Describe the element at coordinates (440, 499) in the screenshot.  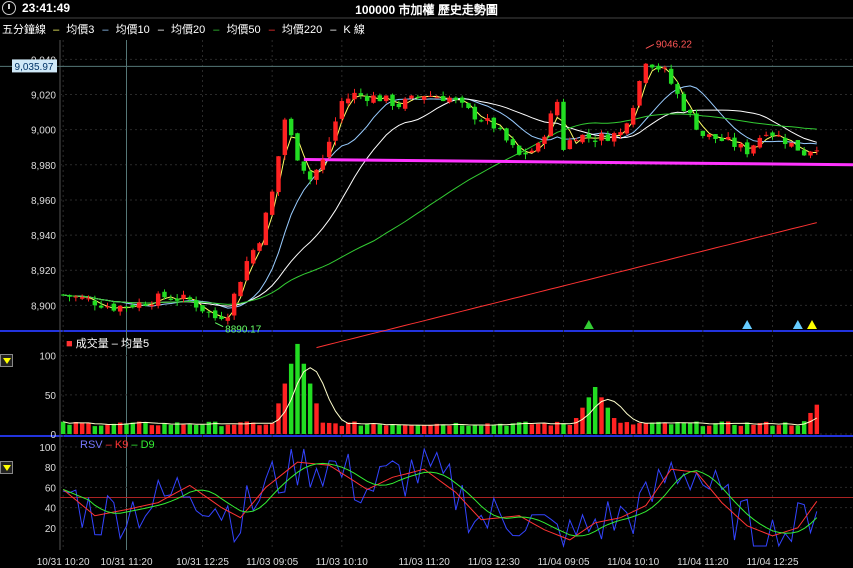
I see `d9-line` at that location.